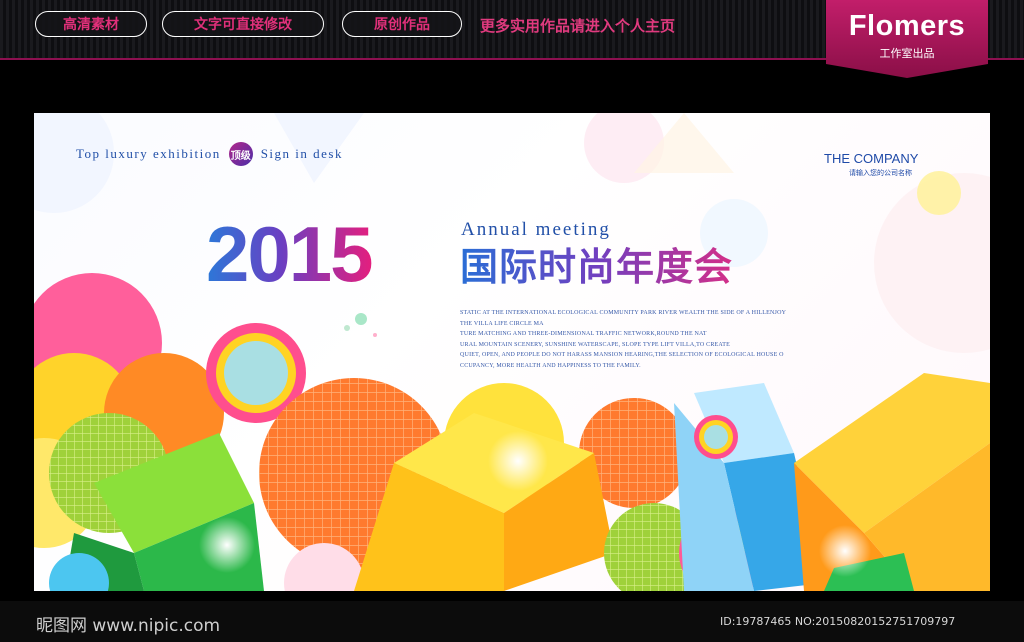 The image size is (1024, 642). I want to click on tagline: Top luxury exhibition 顶级 Sign in desk, so click(209, 154).